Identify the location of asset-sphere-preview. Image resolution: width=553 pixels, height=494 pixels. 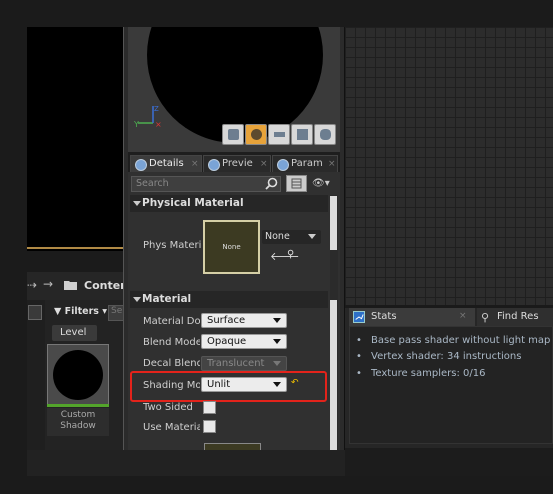
(78, 375).